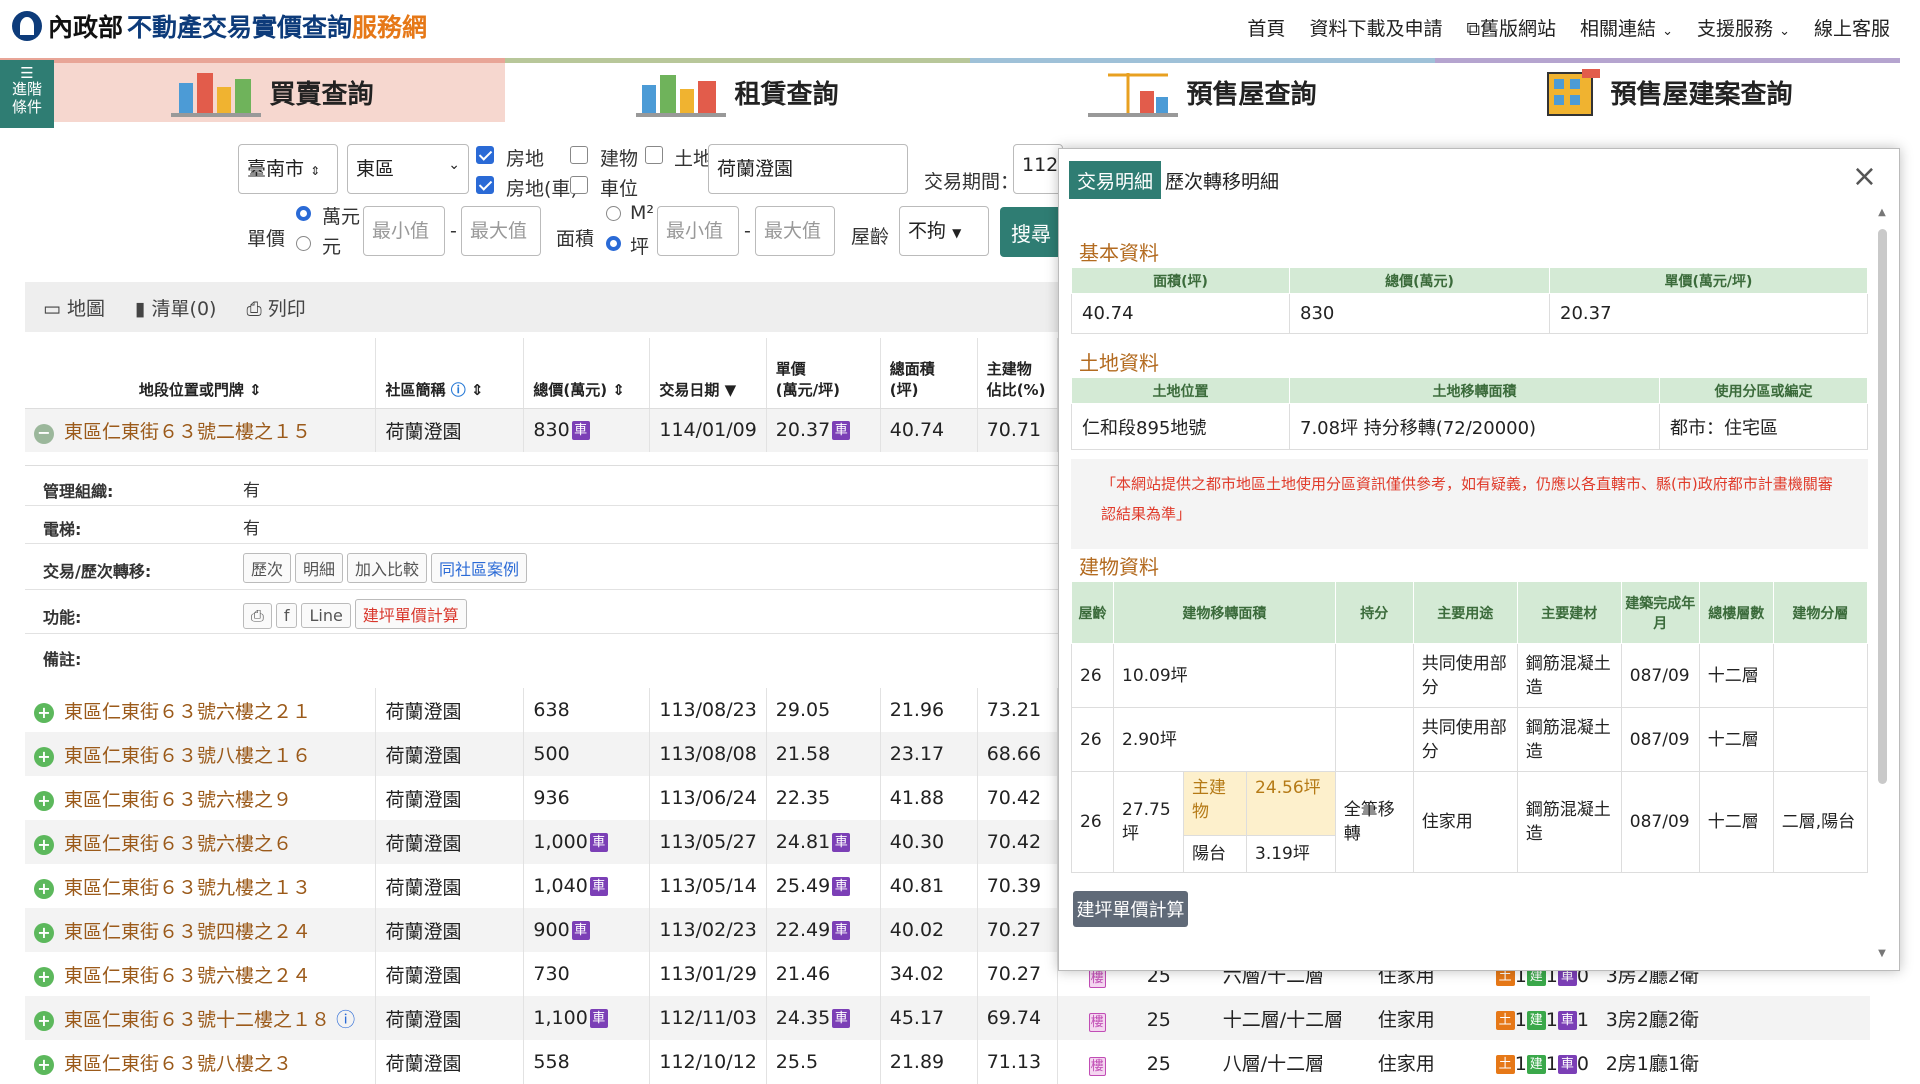 This screenshot has width=1920, height=1084. Describe the element at coordinates (929, 373) in the screenshot. I see `col-area: 總面積 (坪)` at that location.